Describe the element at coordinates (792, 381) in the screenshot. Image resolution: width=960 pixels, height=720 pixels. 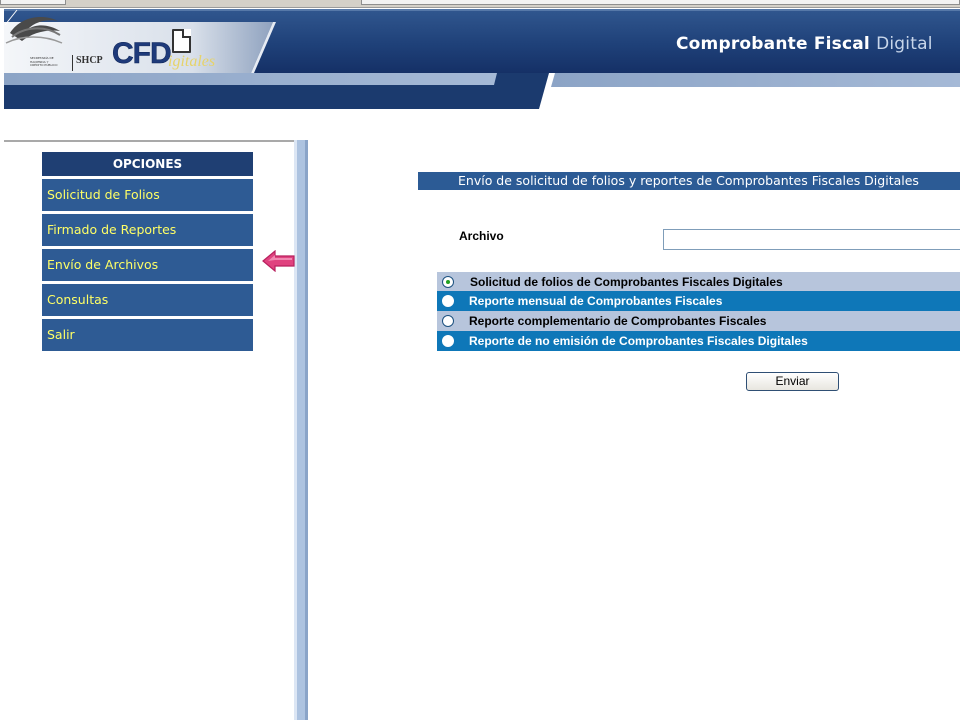
I see `submit-button: Enviar` at that location.